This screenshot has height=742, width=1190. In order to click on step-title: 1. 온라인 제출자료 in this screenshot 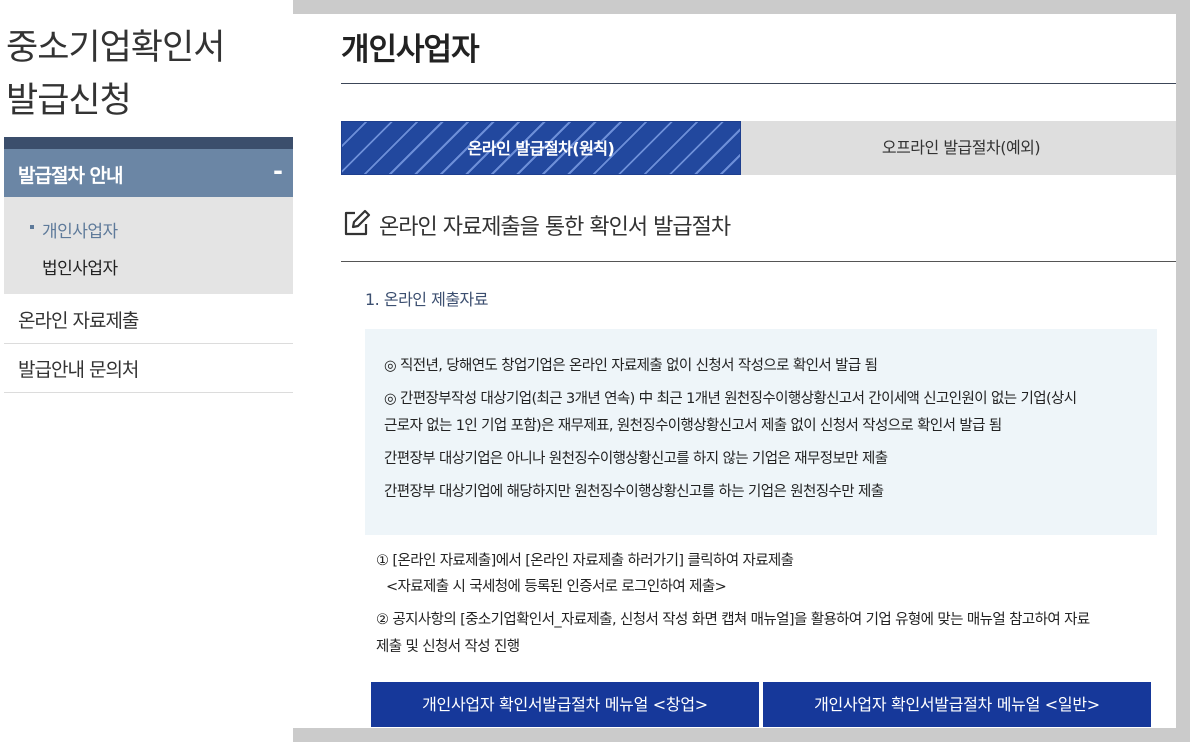, I will do `click(426, 299)`.